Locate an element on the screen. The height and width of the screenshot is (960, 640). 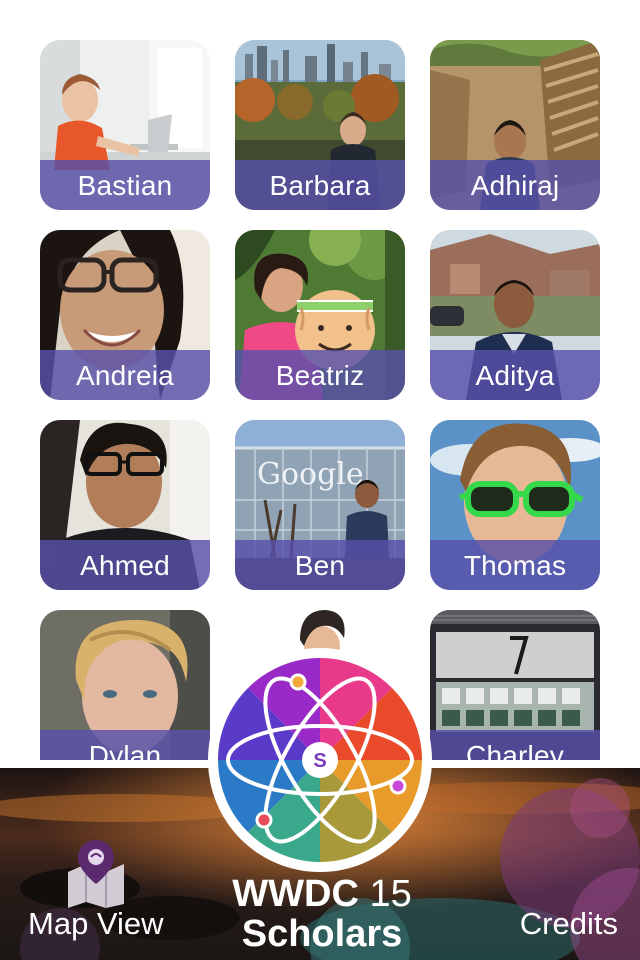
scholar-name: Barbara is located at coordinates (320, 185).